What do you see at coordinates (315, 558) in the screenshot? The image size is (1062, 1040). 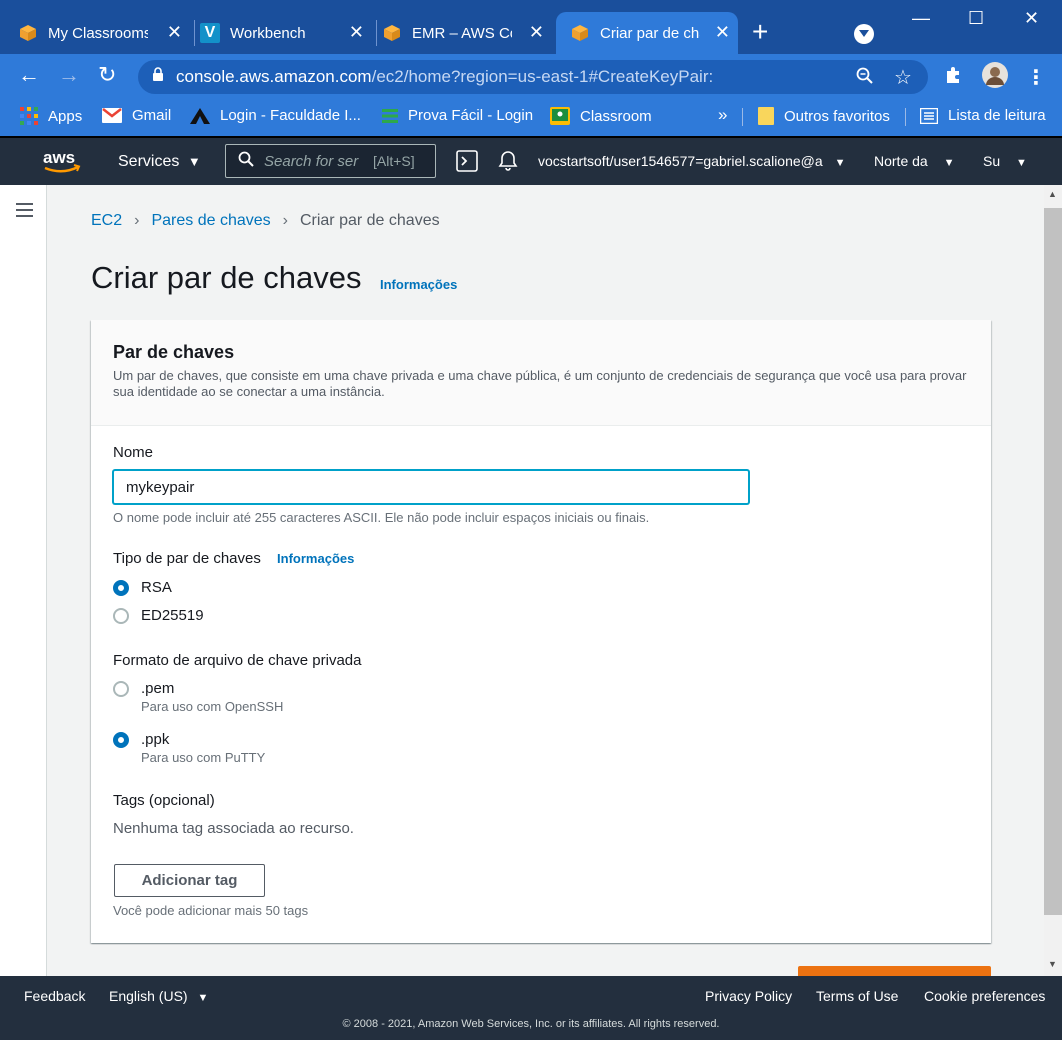 I see `key-type-info-link: Informações` at bounding box center [315, 558].